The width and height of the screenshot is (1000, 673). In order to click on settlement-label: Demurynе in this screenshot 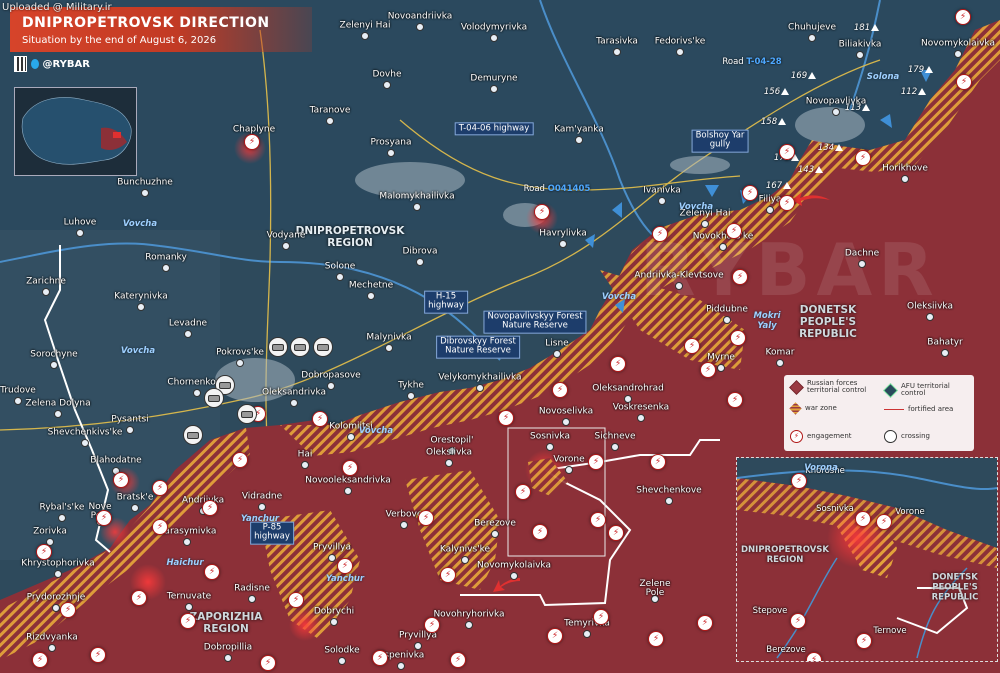, I will do `click(494, 78)`.